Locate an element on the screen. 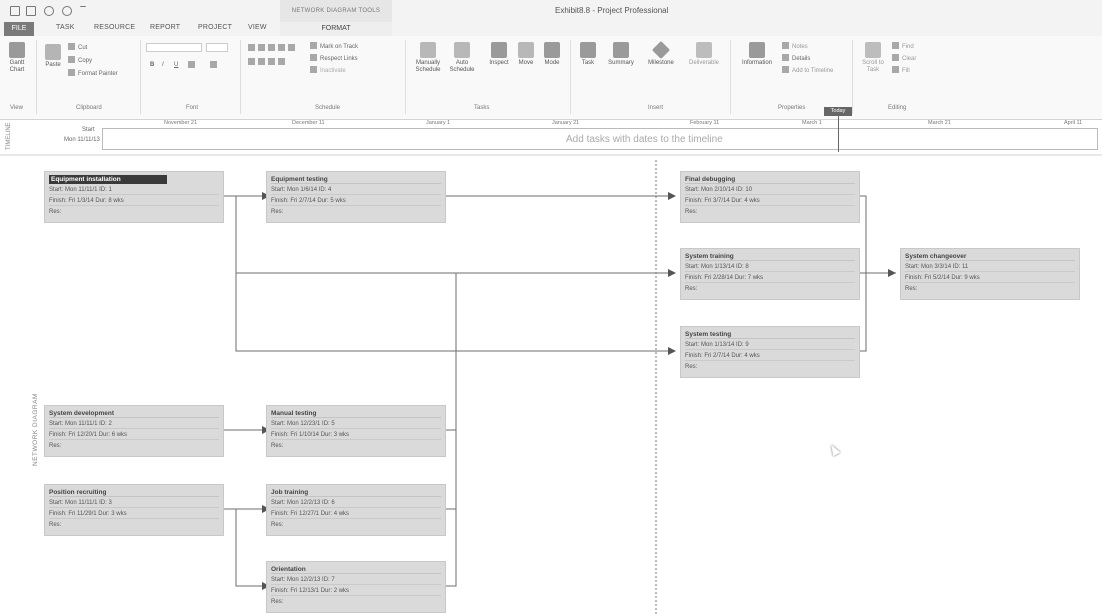 The width and height of the screenshot is (1102, 615). inspect-icon is located at coordinates (499, 50).